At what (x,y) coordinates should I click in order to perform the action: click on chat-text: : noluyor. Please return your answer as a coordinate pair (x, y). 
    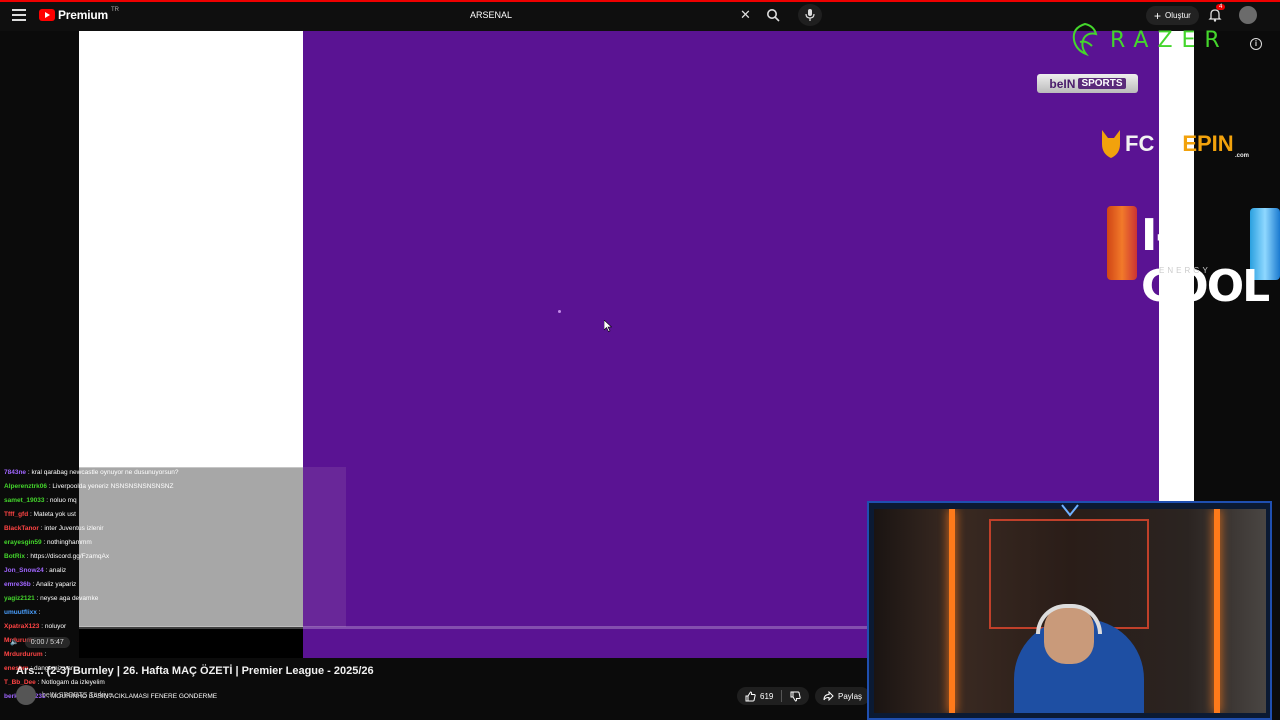
    Looking at the image, I should click on (54, 626).